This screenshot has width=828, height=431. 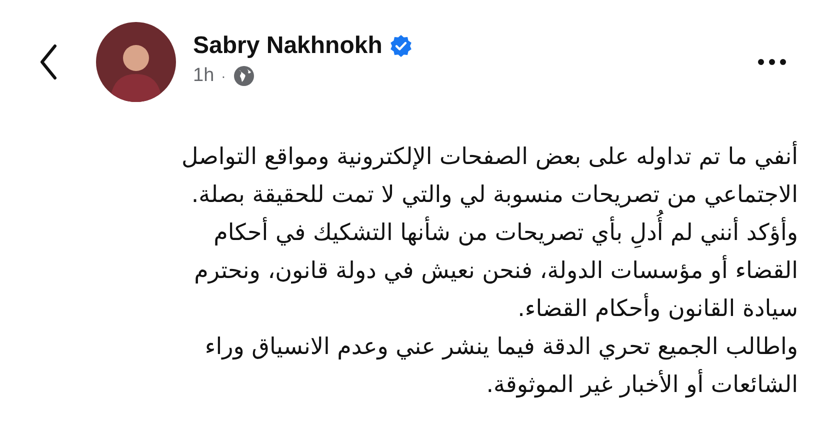 What do you see at coordinates (243, 76) in the screenshot?
I see `globe-icon` at bounding box center [243, 76].